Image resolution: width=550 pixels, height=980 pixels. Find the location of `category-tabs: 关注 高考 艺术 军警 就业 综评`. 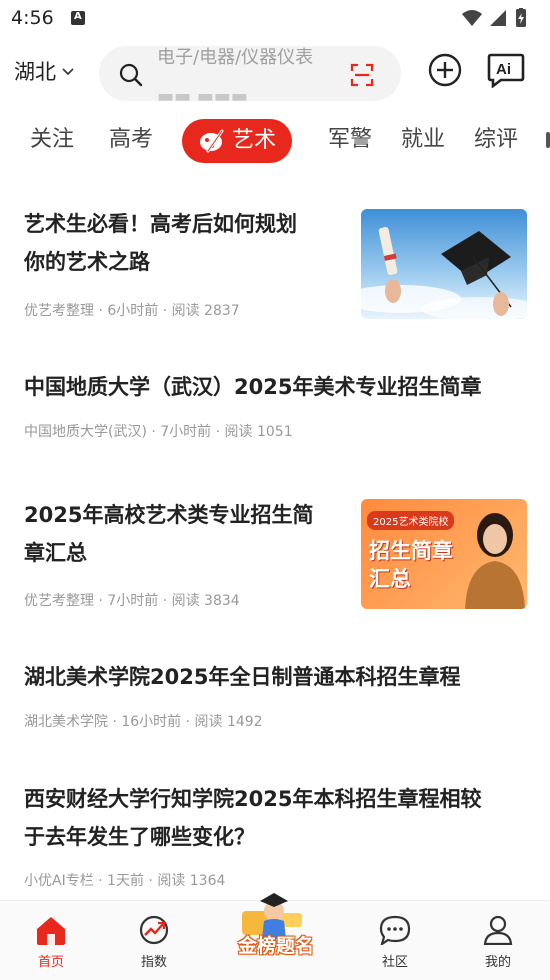

category-tabs: 关注 高考 艺术 军警 就业 综评 is located at coordinates (275, 141).